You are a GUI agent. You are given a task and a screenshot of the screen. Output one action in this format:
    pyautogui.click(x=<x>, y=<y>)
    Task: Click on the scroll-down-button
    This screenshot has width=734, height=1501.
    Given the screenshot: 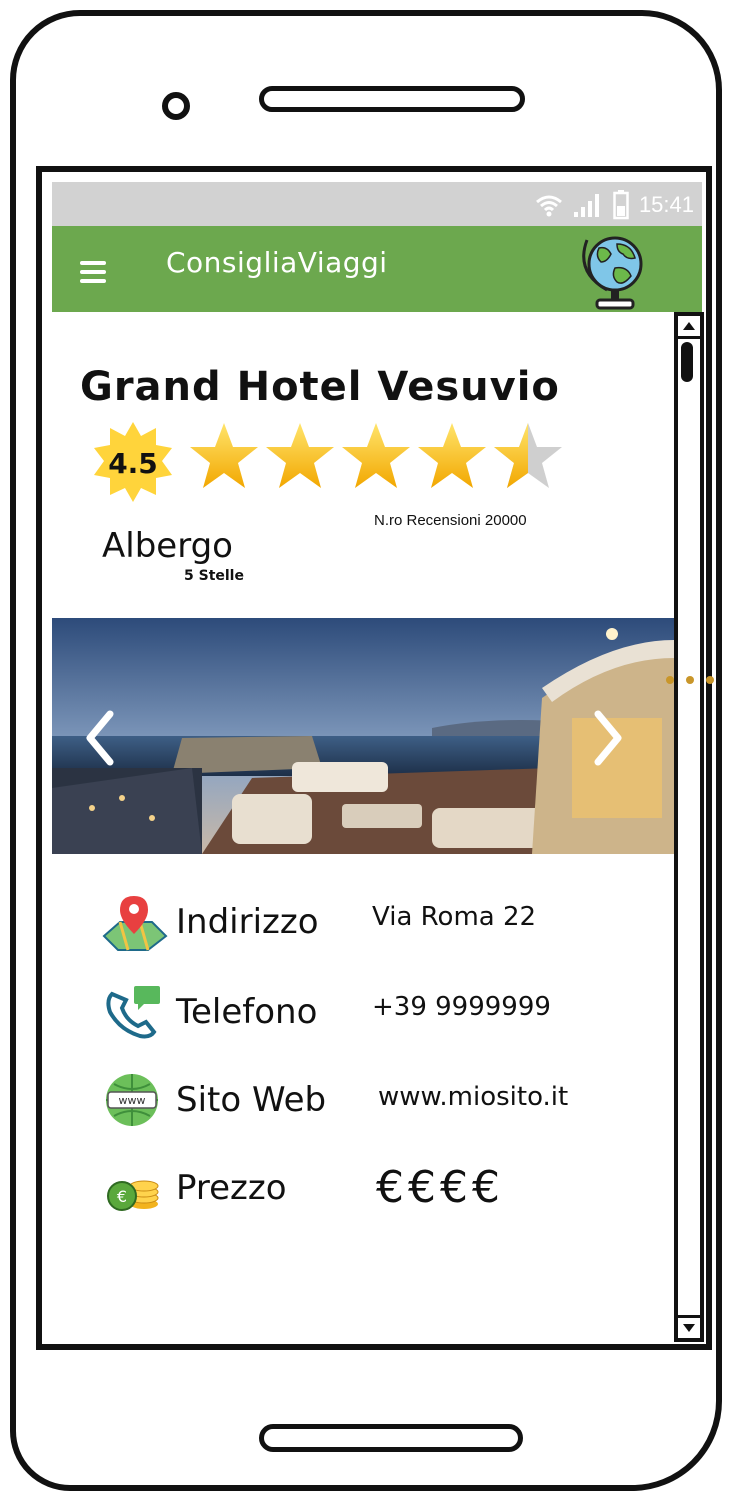 What is the action you would take?
    pyautogui.click(x=689, y=1326)
    